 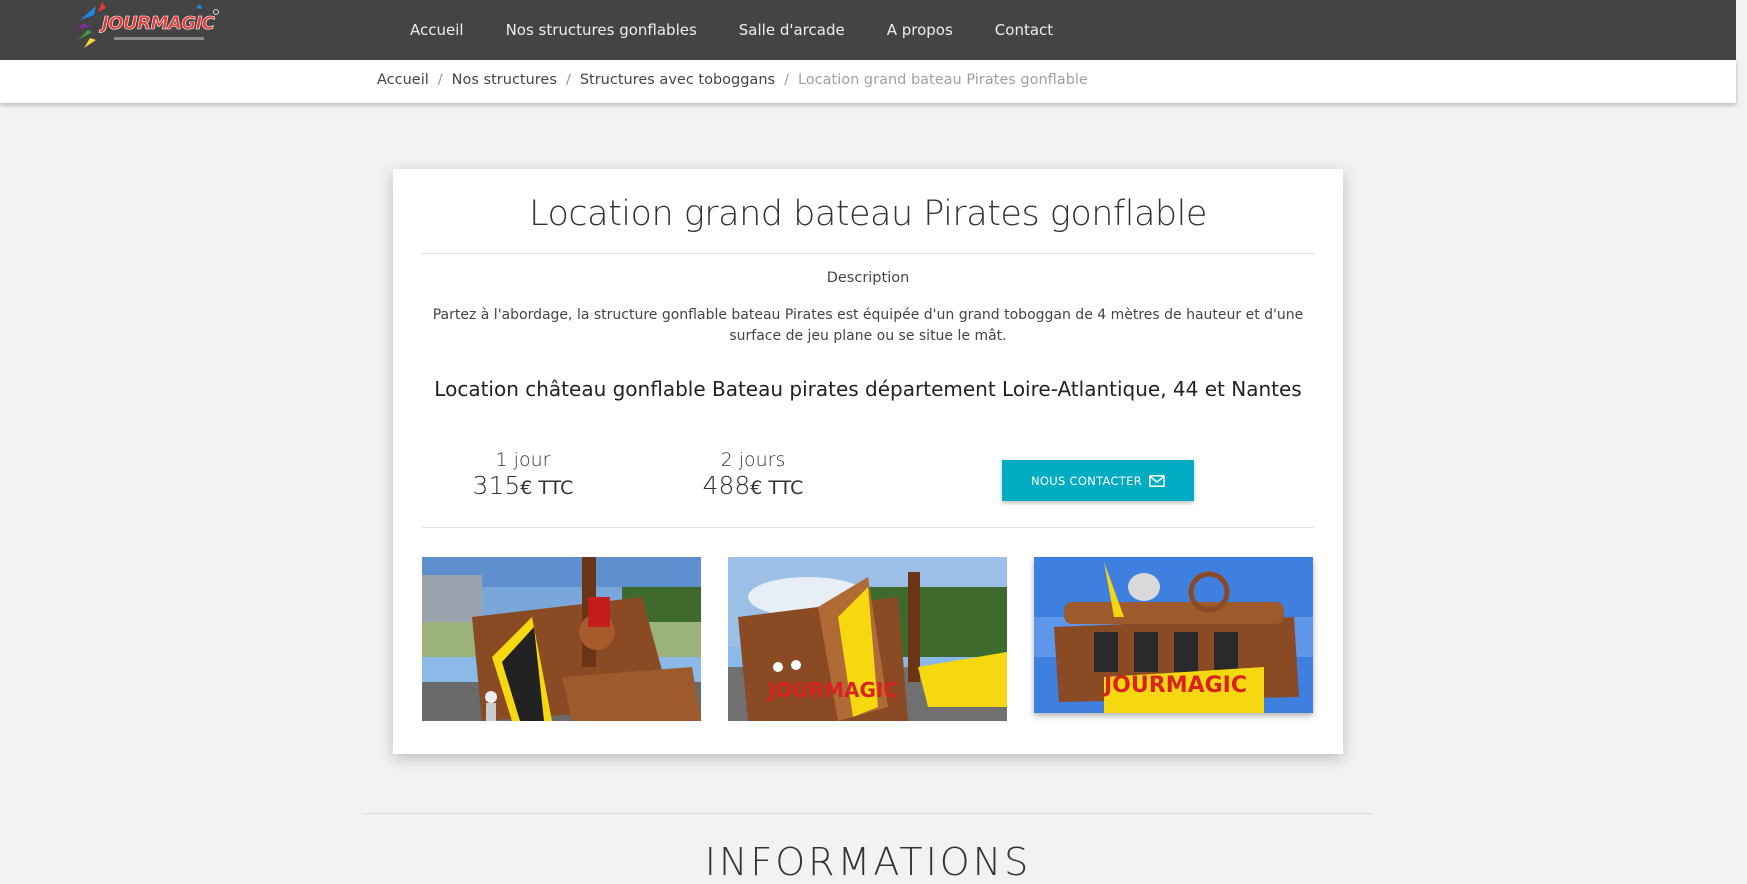 I want to click on contact-button: NOUS CONTACTER, so click(x=1098, y=480).